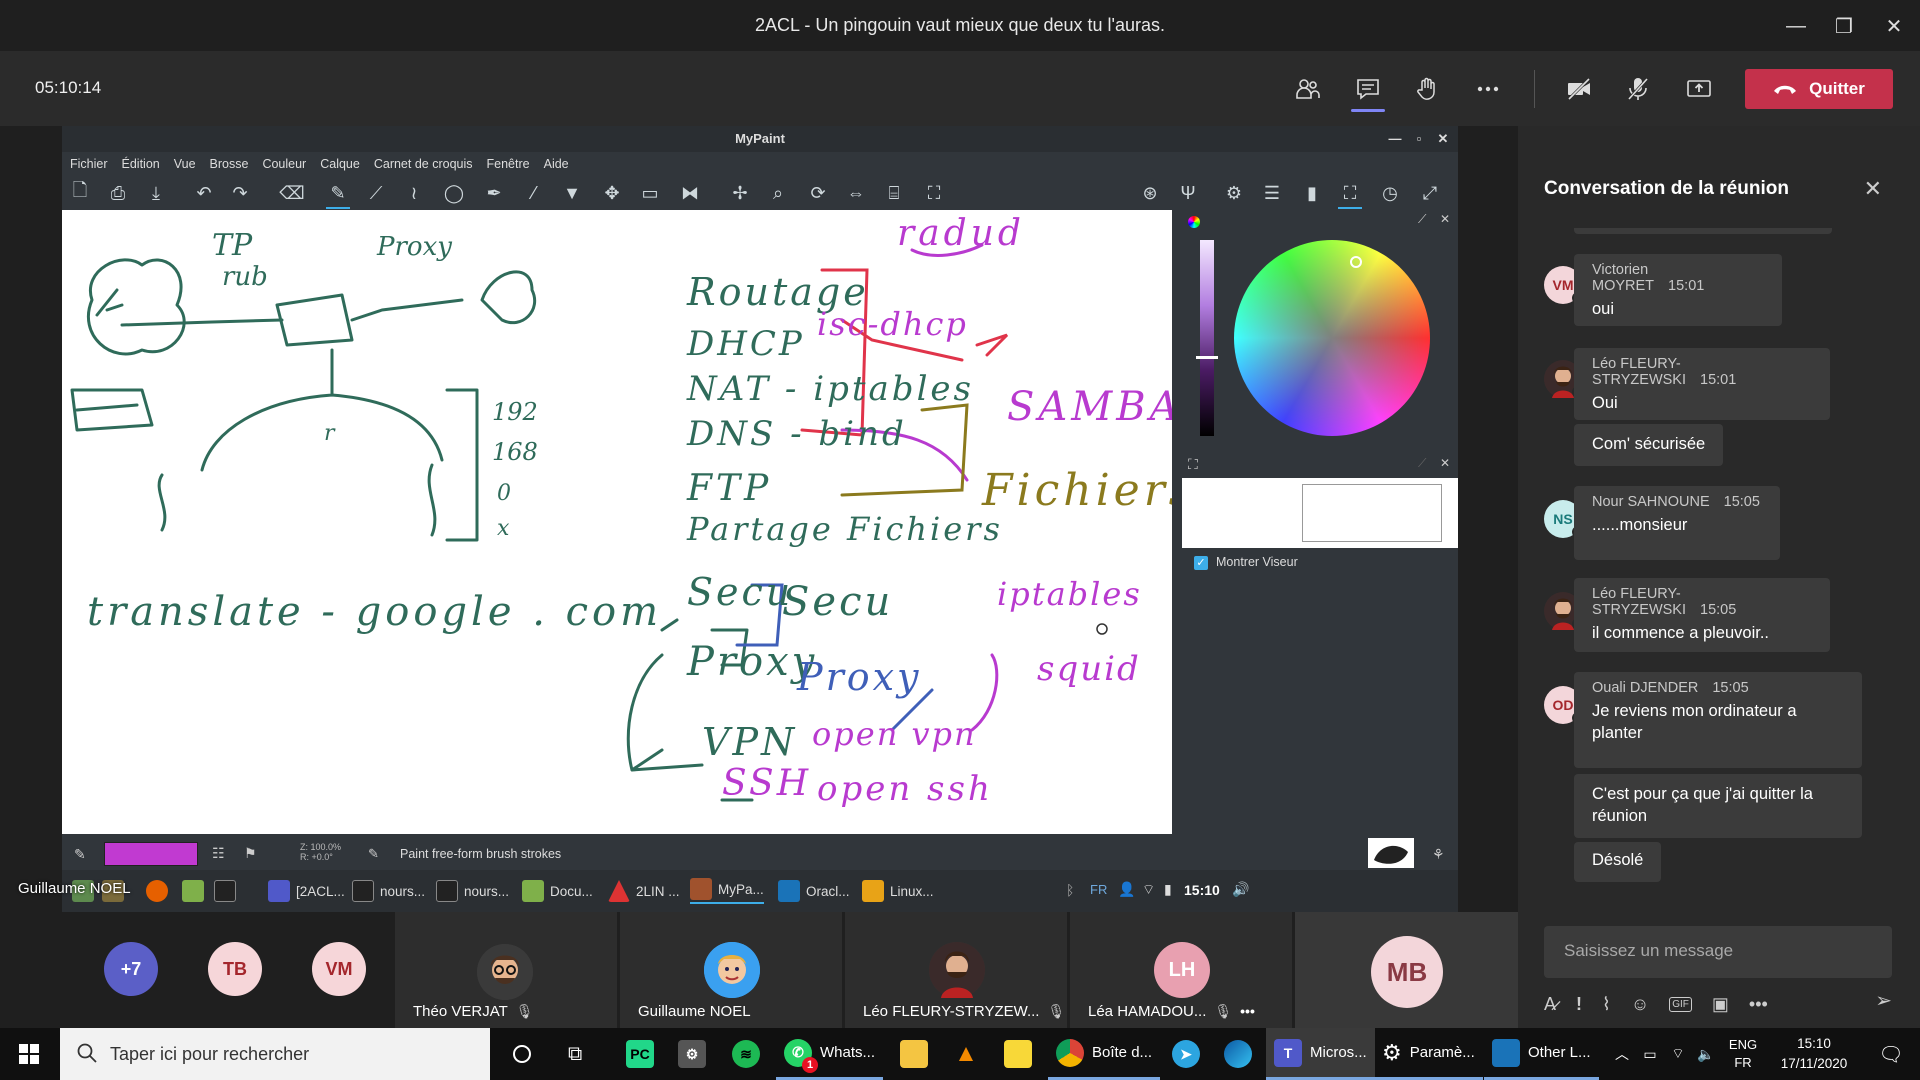 This screenshot has height=1080, width=1920. Describe the element at coordinates (934, 193) in the screenshot. I see `fit-view-icon: ⛶` at that location.